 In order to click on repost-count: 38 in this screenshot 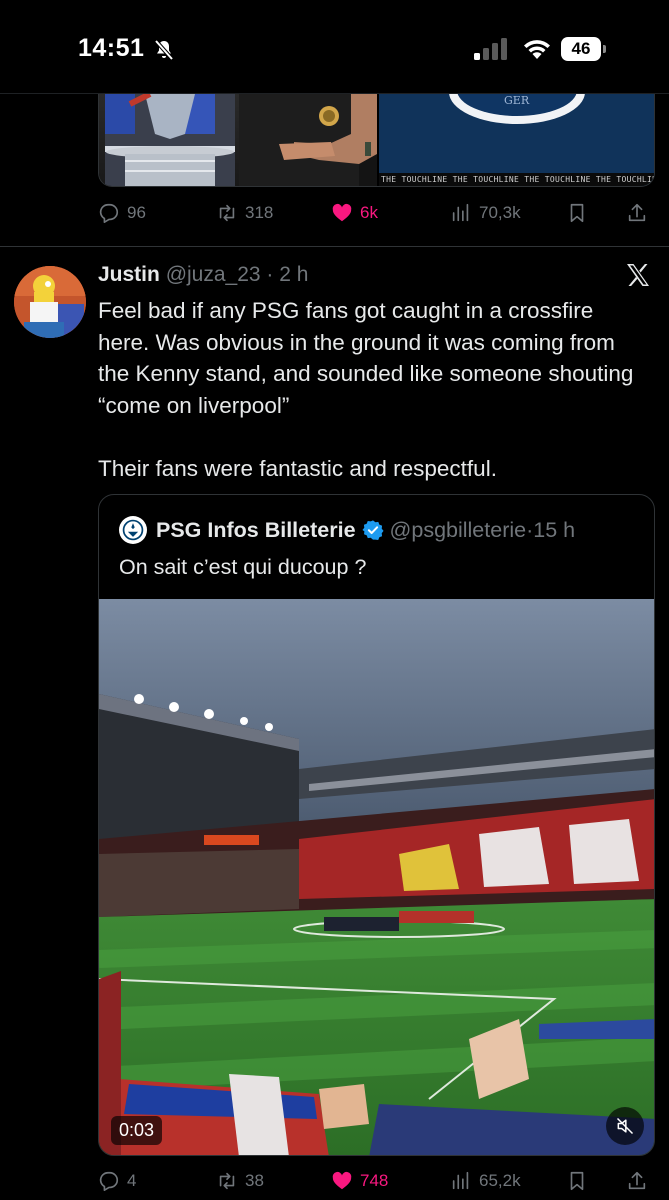, I will do `click(254, 1180)`.